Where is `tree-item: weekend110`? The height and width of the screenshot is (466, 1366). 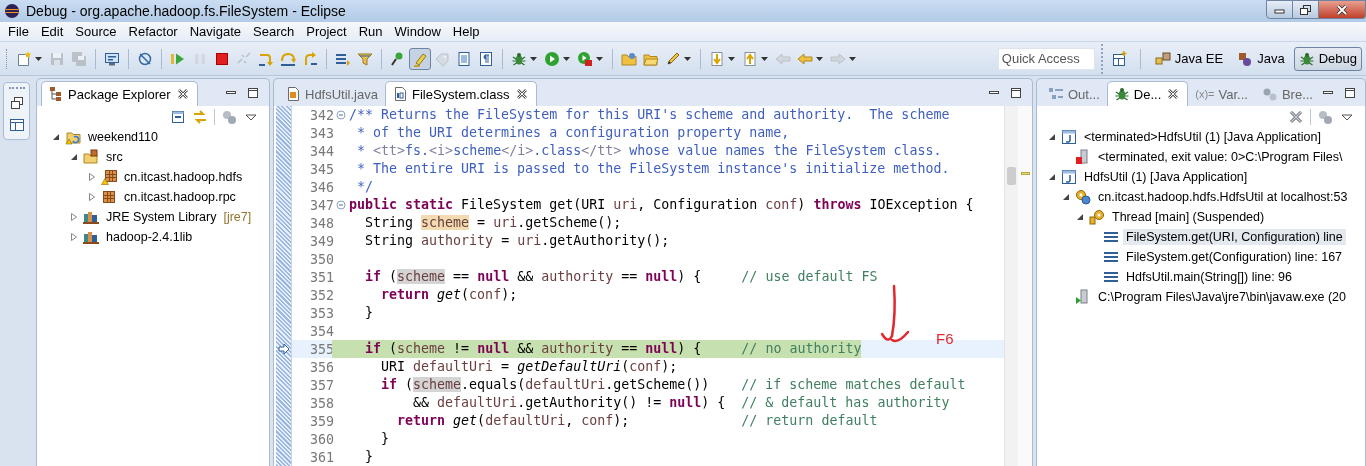 tree-item: weekend110 is located at coordinates (123, 137).